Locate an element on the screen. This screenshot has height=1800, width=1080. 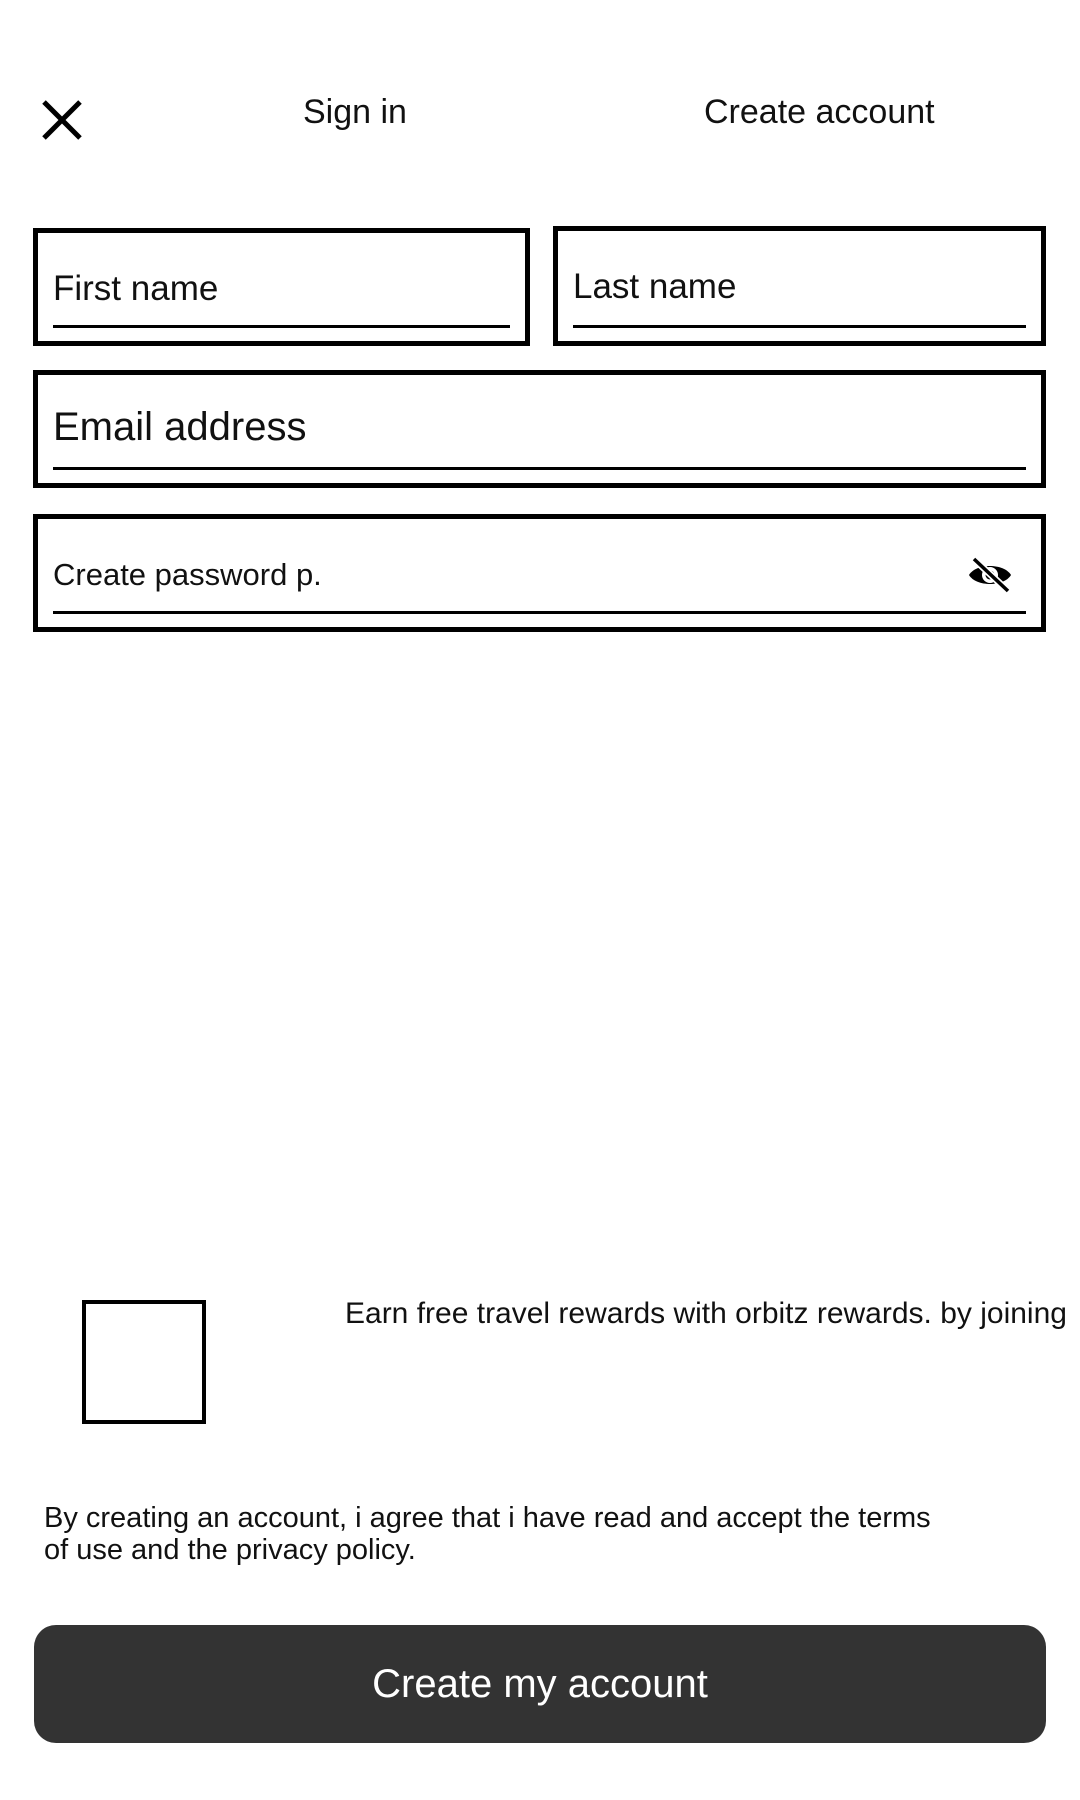
last-name-placeholder: Last name is located at coordinates (655, 286).